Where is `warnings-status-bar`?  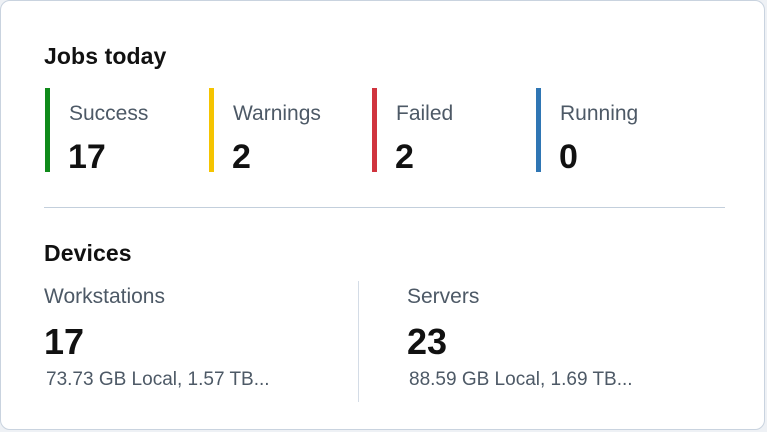
warnings-status-bar is located at coordinates (211, 130).